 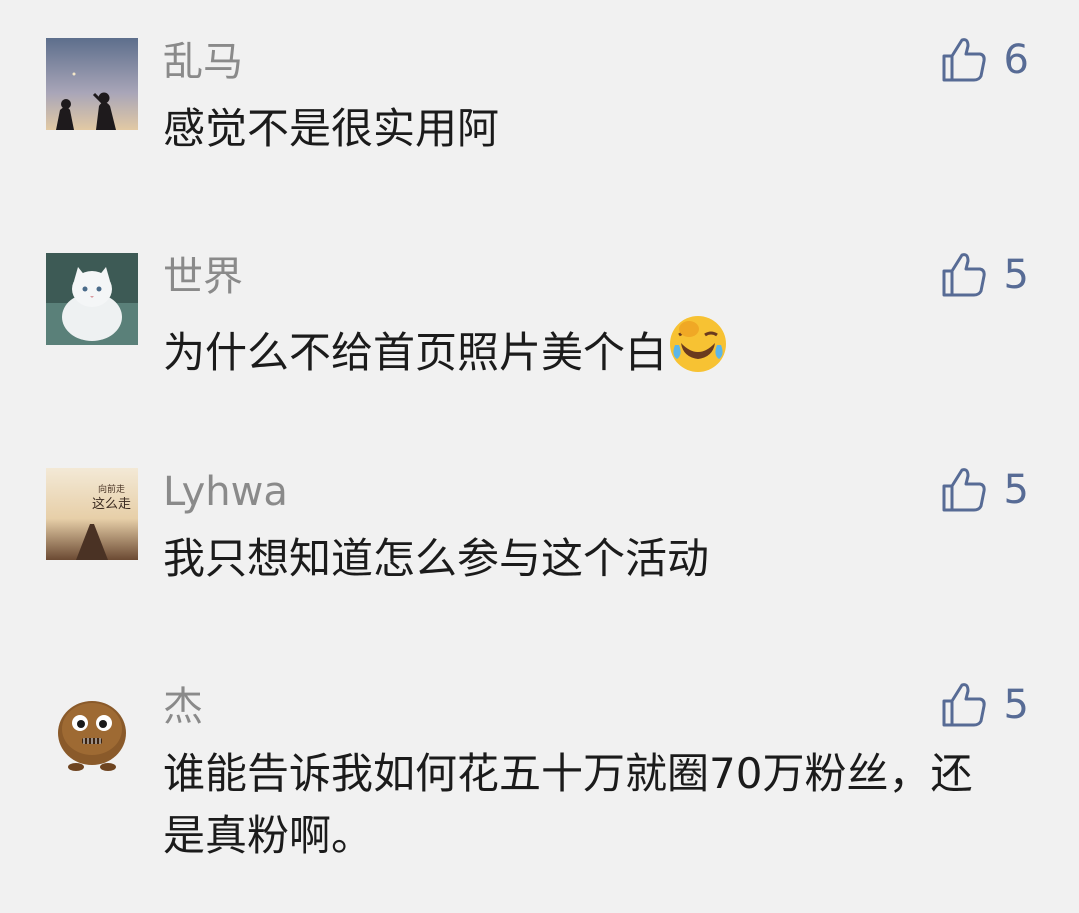 What do you see at coordinates (111, 504) in the screenshot?
I see `svg-text: 这么走` at bounding box center [111, 504].